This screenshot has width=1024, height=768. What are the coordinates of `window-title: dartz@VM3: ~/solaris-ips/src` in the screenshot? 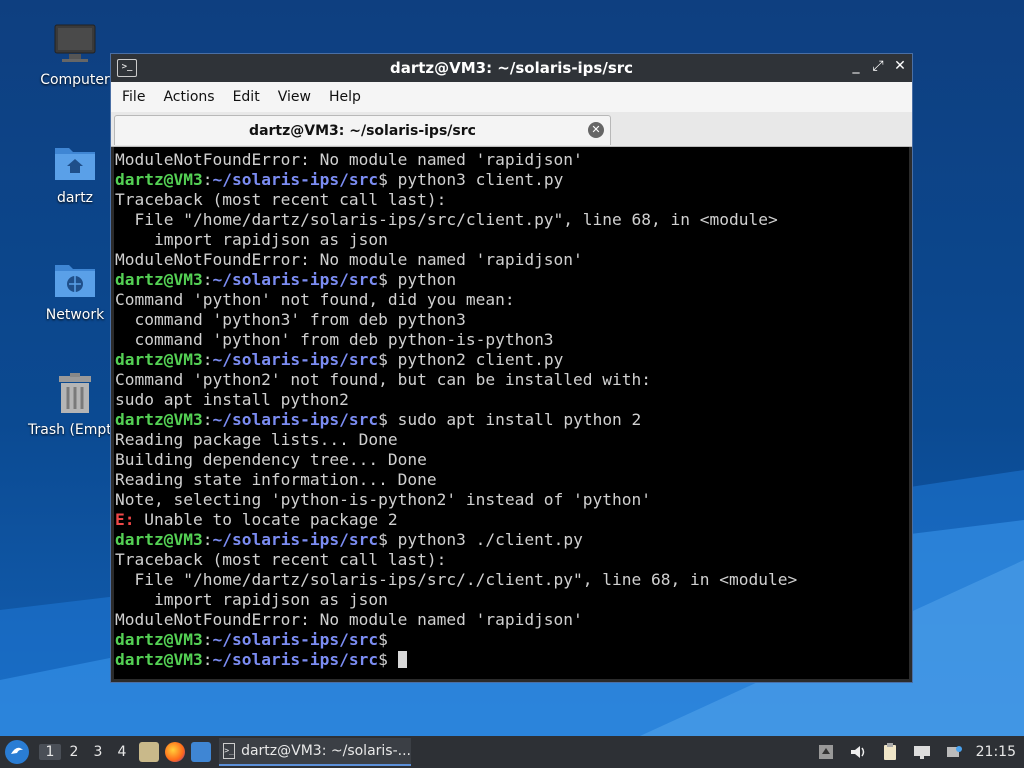 It's located at (511, 68).